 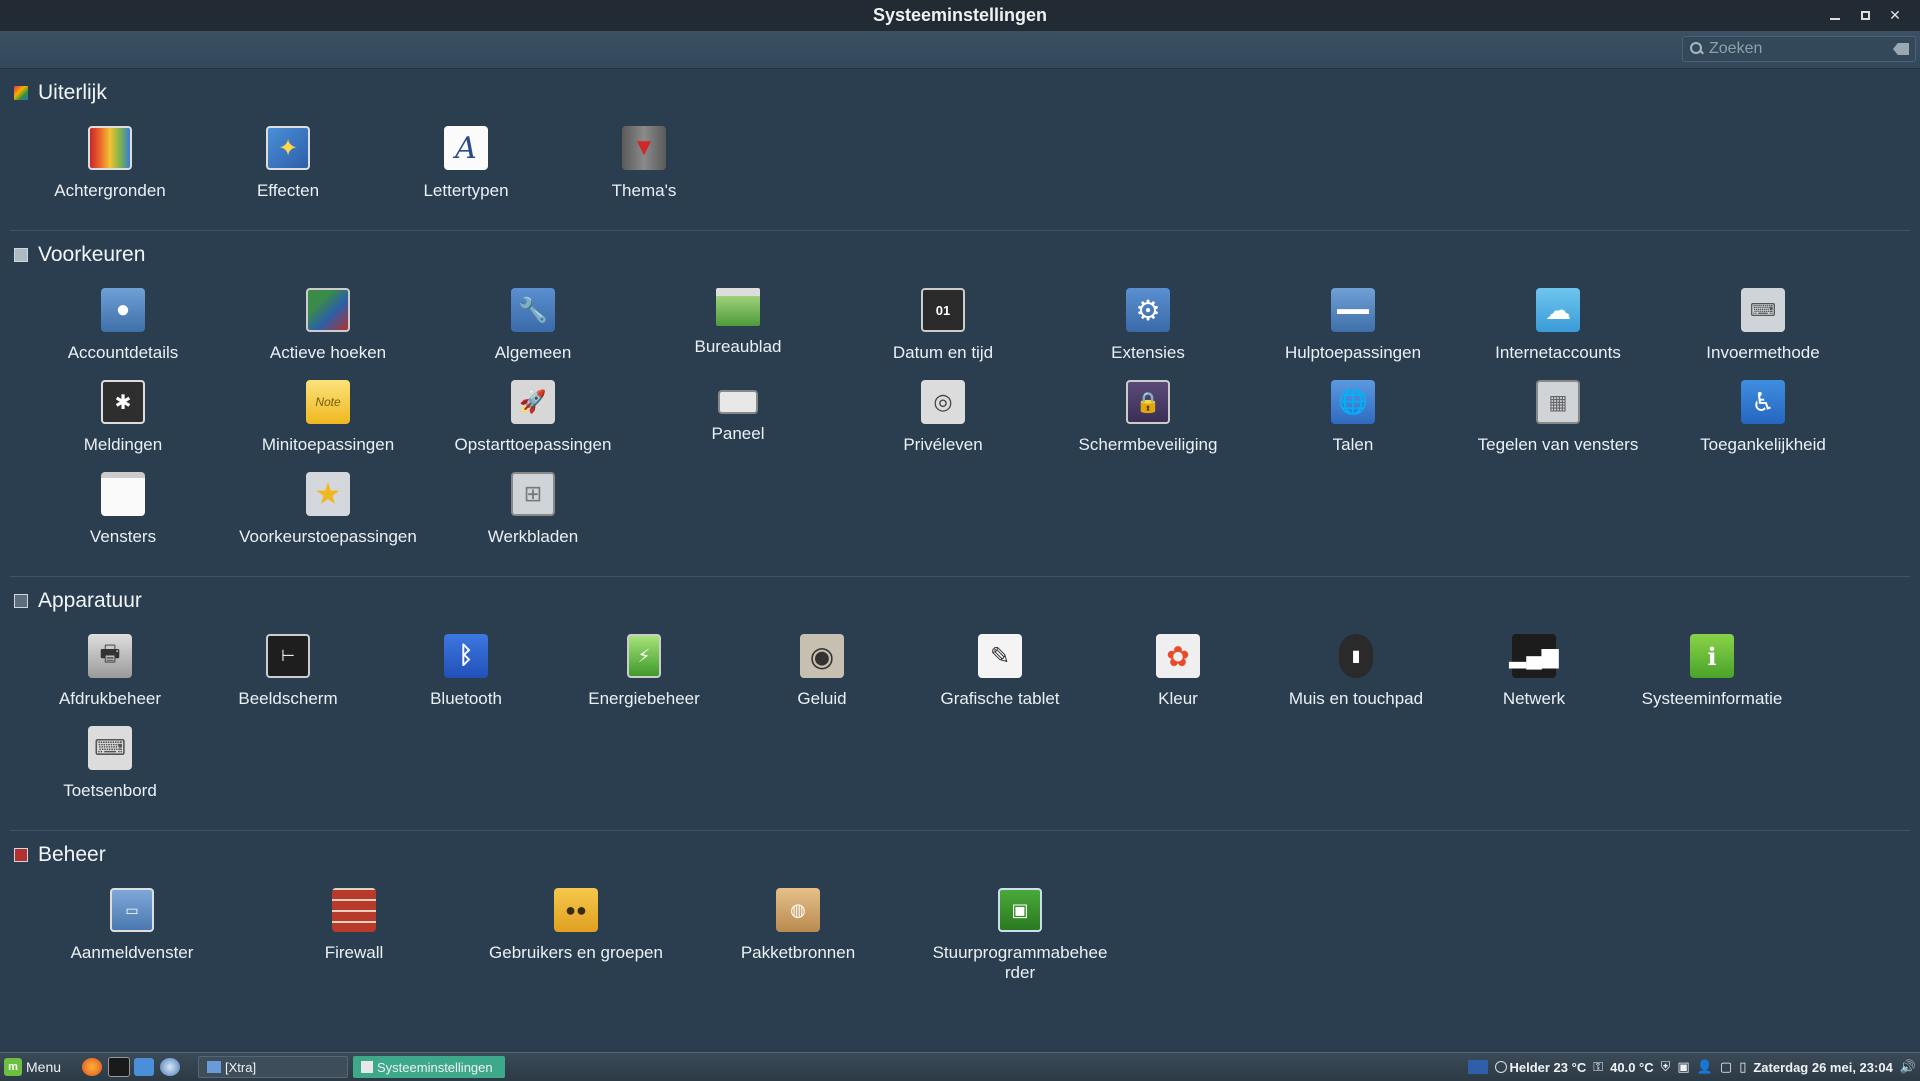 What do you see at coordinates (214, 1067) in the screenshot?
I see `folder-icon` at bounding box center [214, 1067].